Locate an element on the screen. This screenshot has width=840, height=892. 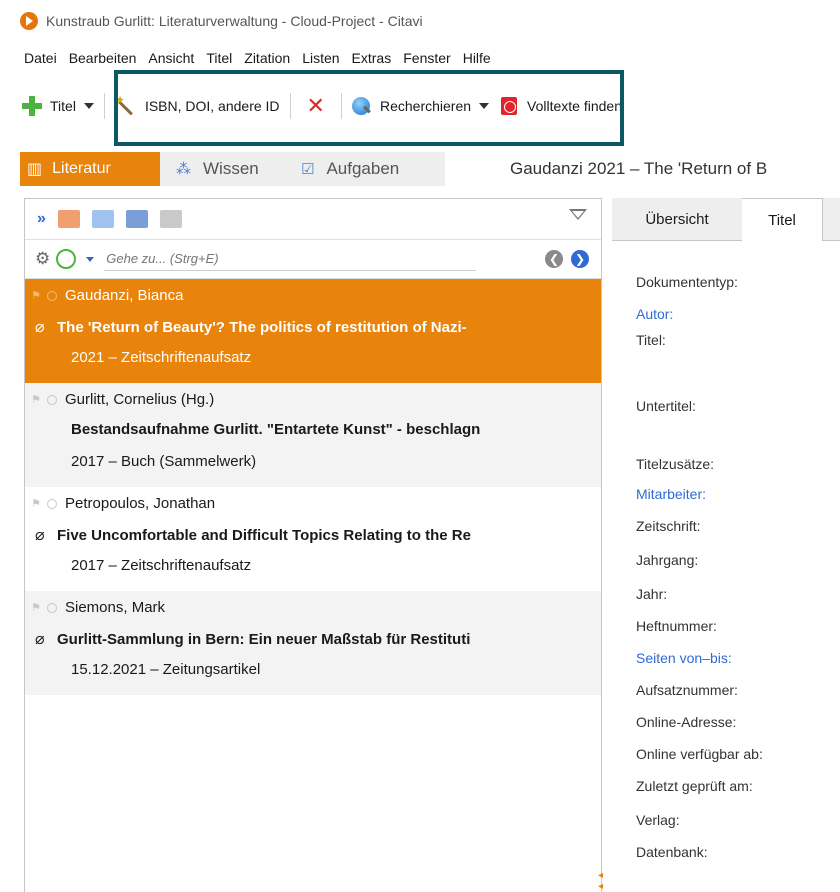
field-online-verfuegbar-label: Online verfügbar ab: is located at coordinates (699, 754).